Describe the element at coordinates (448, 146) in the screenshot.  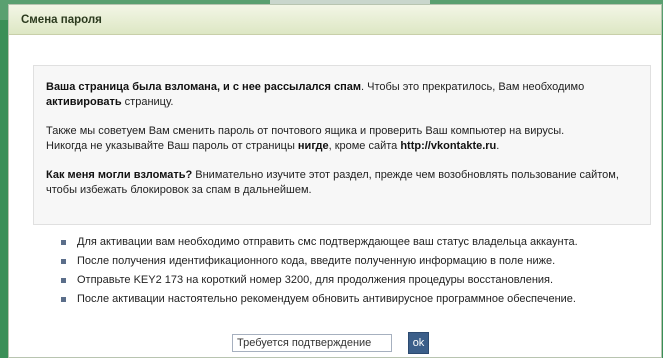
I see `site-url: http://vkontakte.ru` at that location.